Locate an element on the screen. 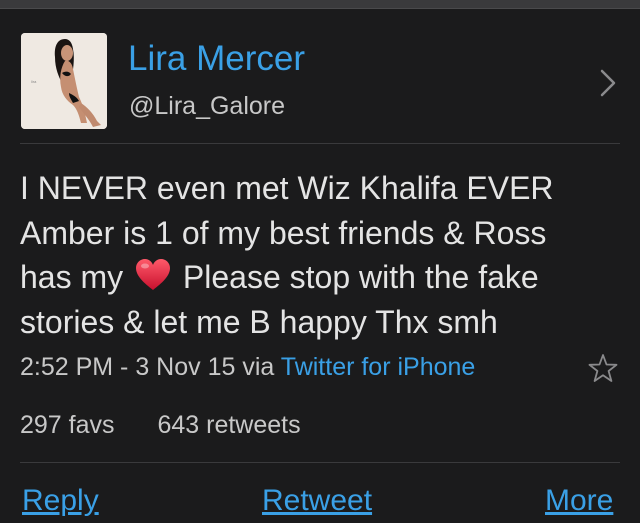 The width and height of the screenshot is (640, 523). profile-handle: @Lira_Galore is located at coordinates (207, 106).